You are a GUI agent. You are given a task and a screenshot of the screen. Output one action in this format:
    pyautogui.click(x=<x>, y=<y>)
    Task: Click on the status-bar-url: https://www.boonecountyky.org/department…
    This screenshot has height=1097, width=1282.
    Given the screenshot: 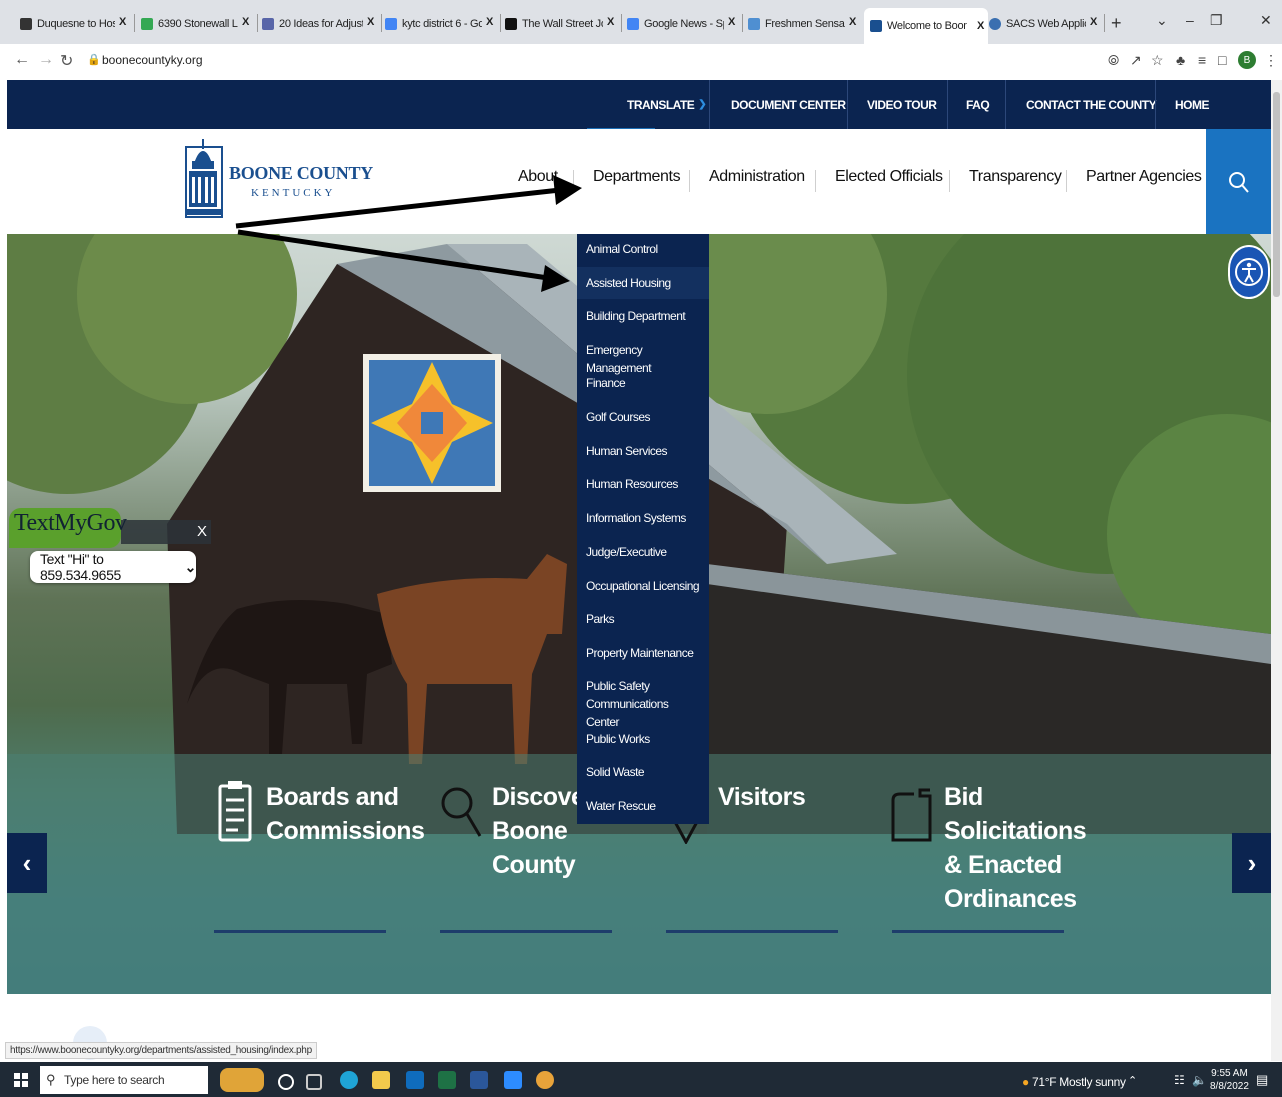 What is the action you would take?
    pyautogui.click(x=161, y=1050)
    